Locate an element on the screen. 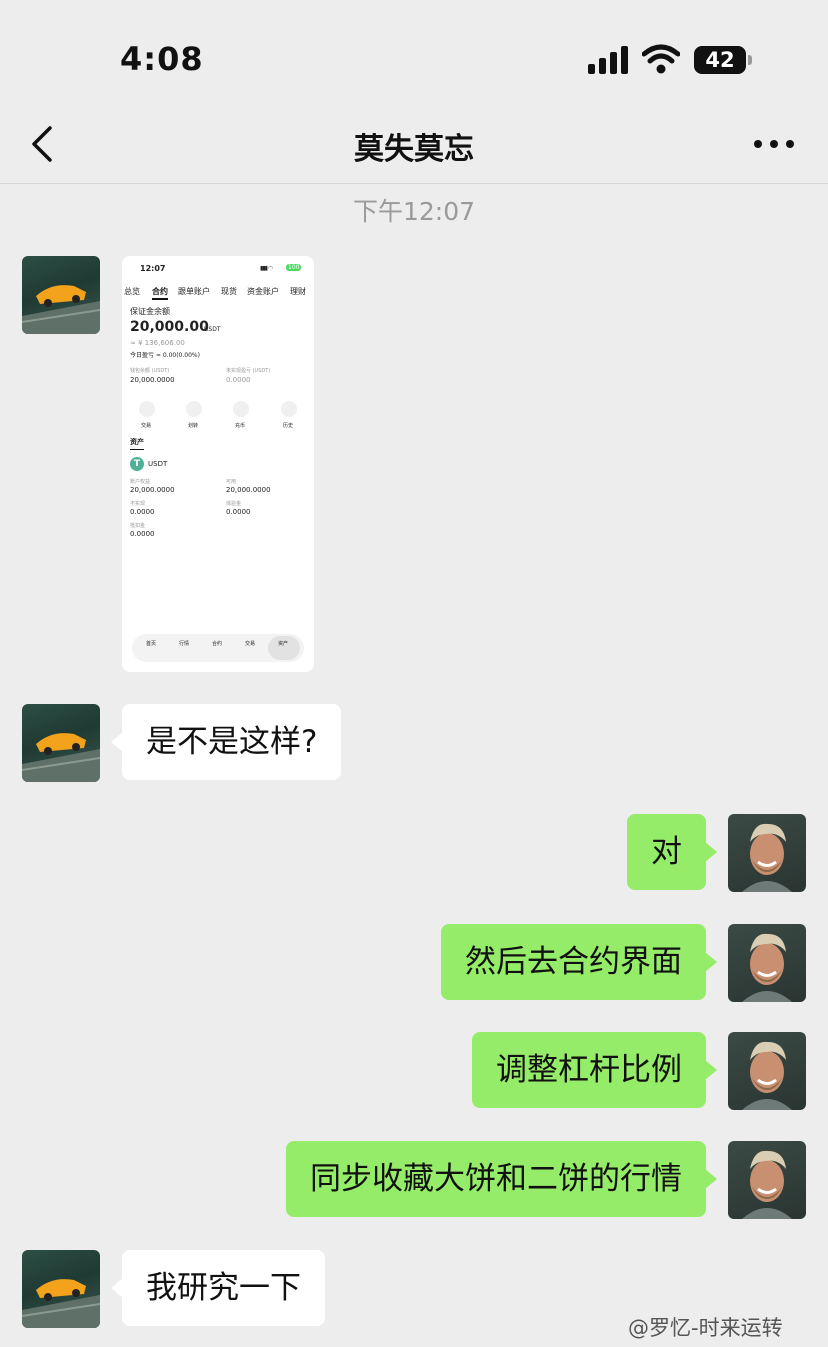 This screenshot has height=1347, width=828. tether-coin-icon: T is located at coordinates (137, 464).